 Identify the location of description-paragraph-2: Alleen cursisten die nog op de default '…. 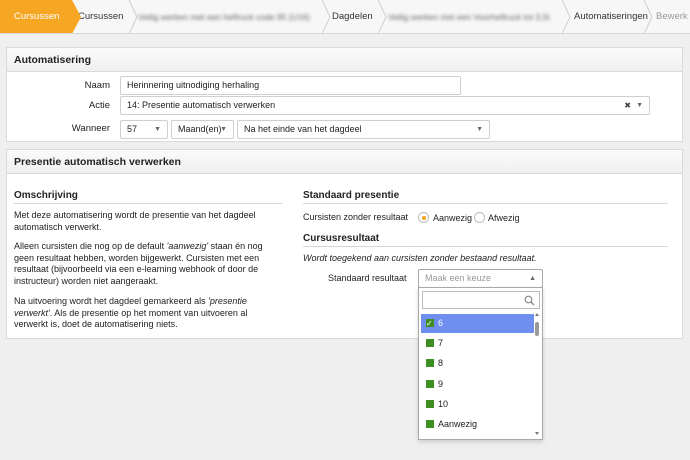
(138, 263).